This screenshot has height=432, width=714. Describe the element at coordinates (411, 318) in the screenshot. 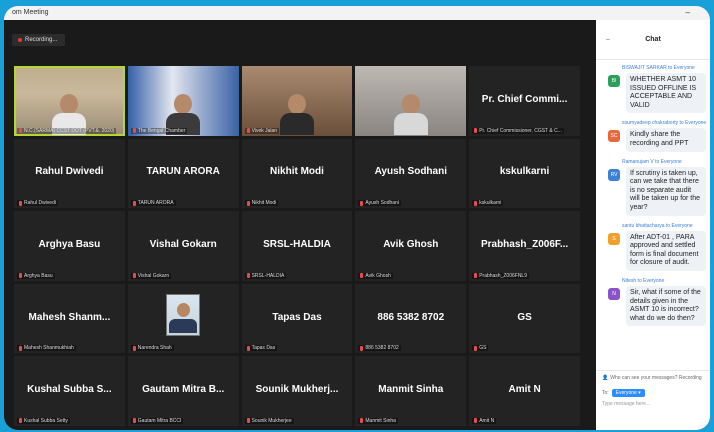

I see `participant-tile: 886 5382 8702 886 5382 8702` at that location.